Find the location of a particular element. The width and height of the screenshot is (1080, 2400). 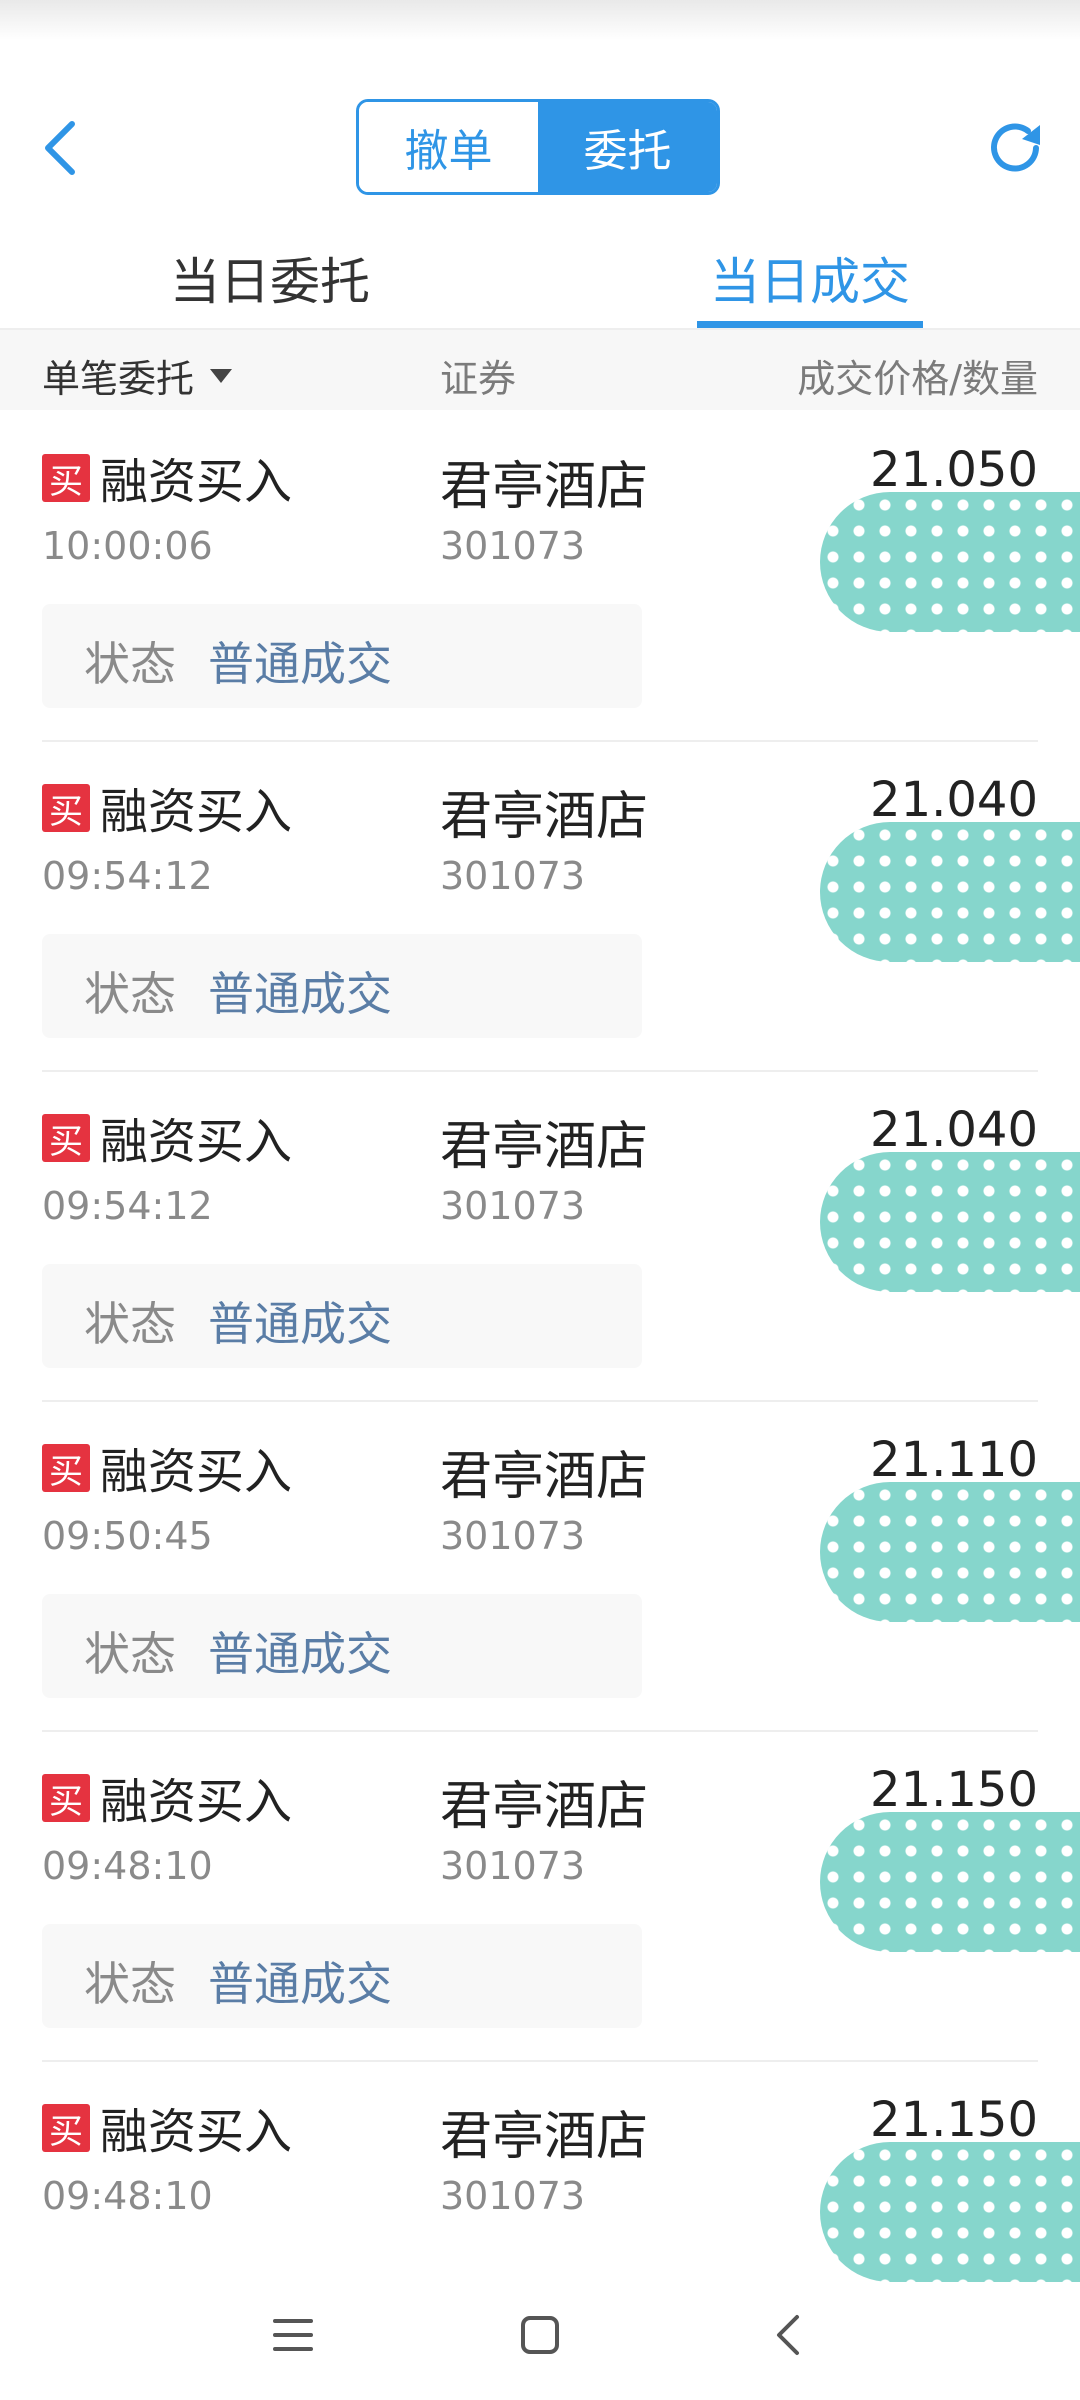

trade-time: 09:50:45 is located at coordinates (127, 1536).